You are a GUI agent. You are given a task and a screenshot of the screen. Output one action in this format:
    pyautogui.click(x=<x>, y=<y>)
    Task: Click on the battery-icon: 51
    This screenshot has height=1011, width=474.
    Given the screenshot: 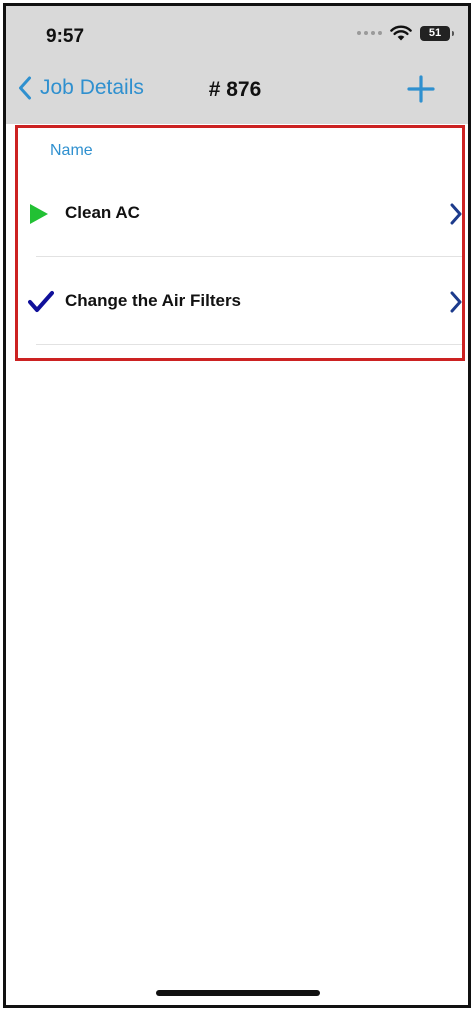 What is the action you would take?
    pyautogui.click(x=437, y=33)
    